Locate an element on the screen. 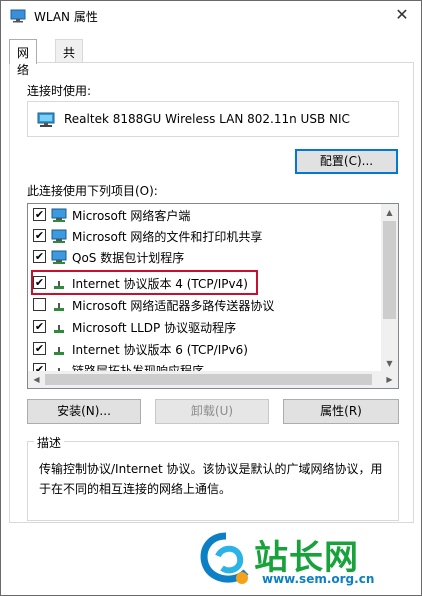 This screenshot has width=422, height=596. item-label: Microsoft 网络的文件和打印机共享 is located at coordinates (167, 237).